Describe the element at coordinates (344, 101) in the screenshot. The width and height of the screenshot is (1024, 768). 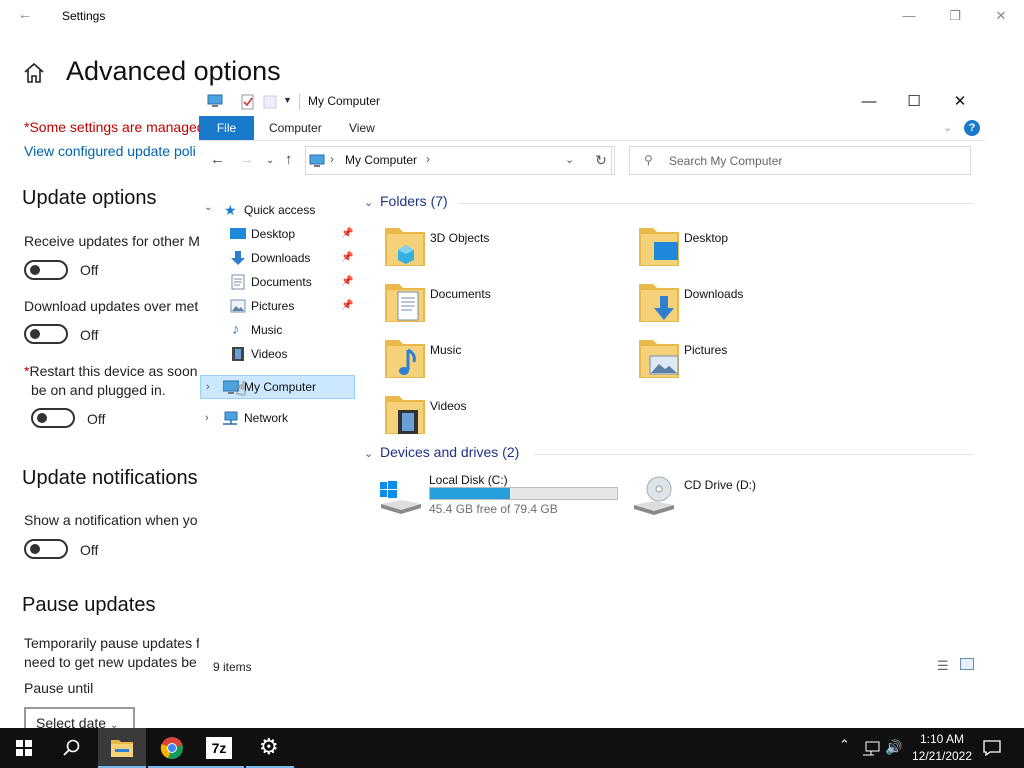
I see `explorer-title: My Computer` at that location.